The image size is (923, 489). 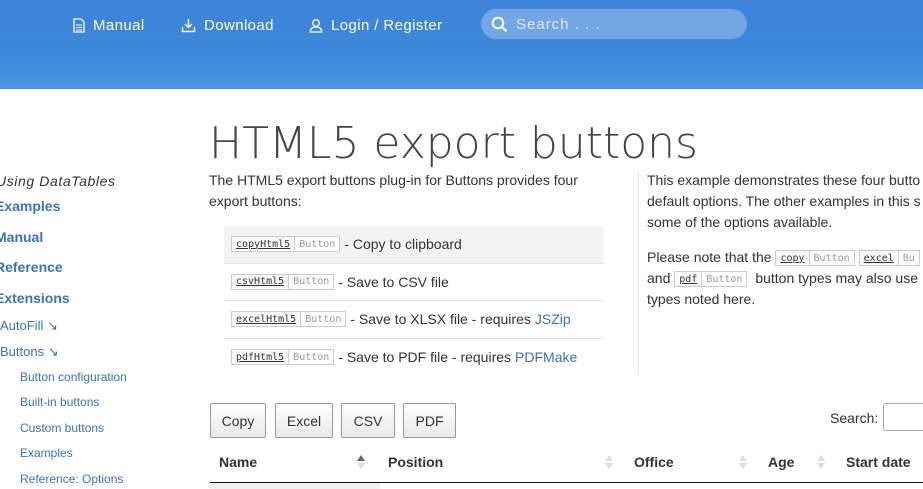 I want to click on column-header-office: Office, so click(x=654, y=462).